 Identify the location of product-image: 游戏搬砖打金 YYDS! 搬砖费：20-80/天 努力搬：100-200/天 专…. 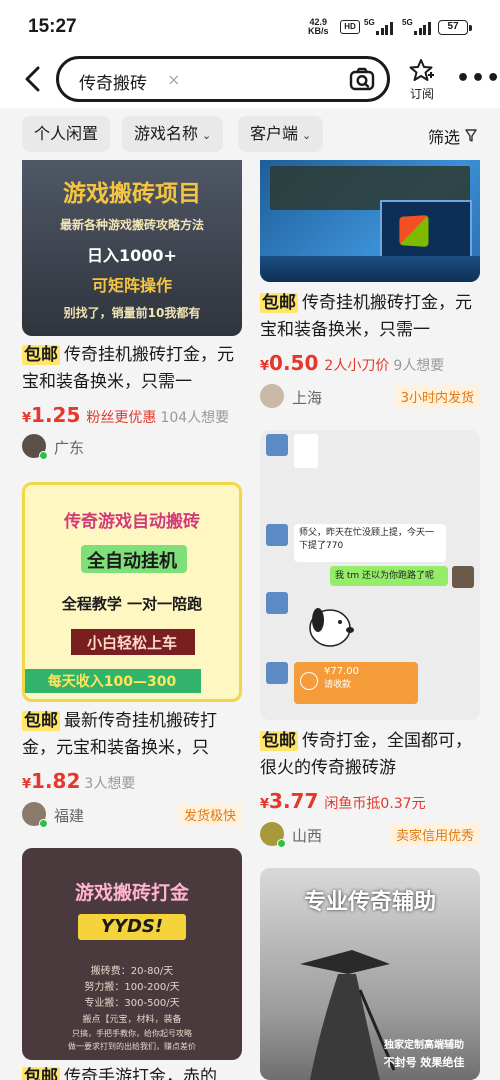
(132, 954).